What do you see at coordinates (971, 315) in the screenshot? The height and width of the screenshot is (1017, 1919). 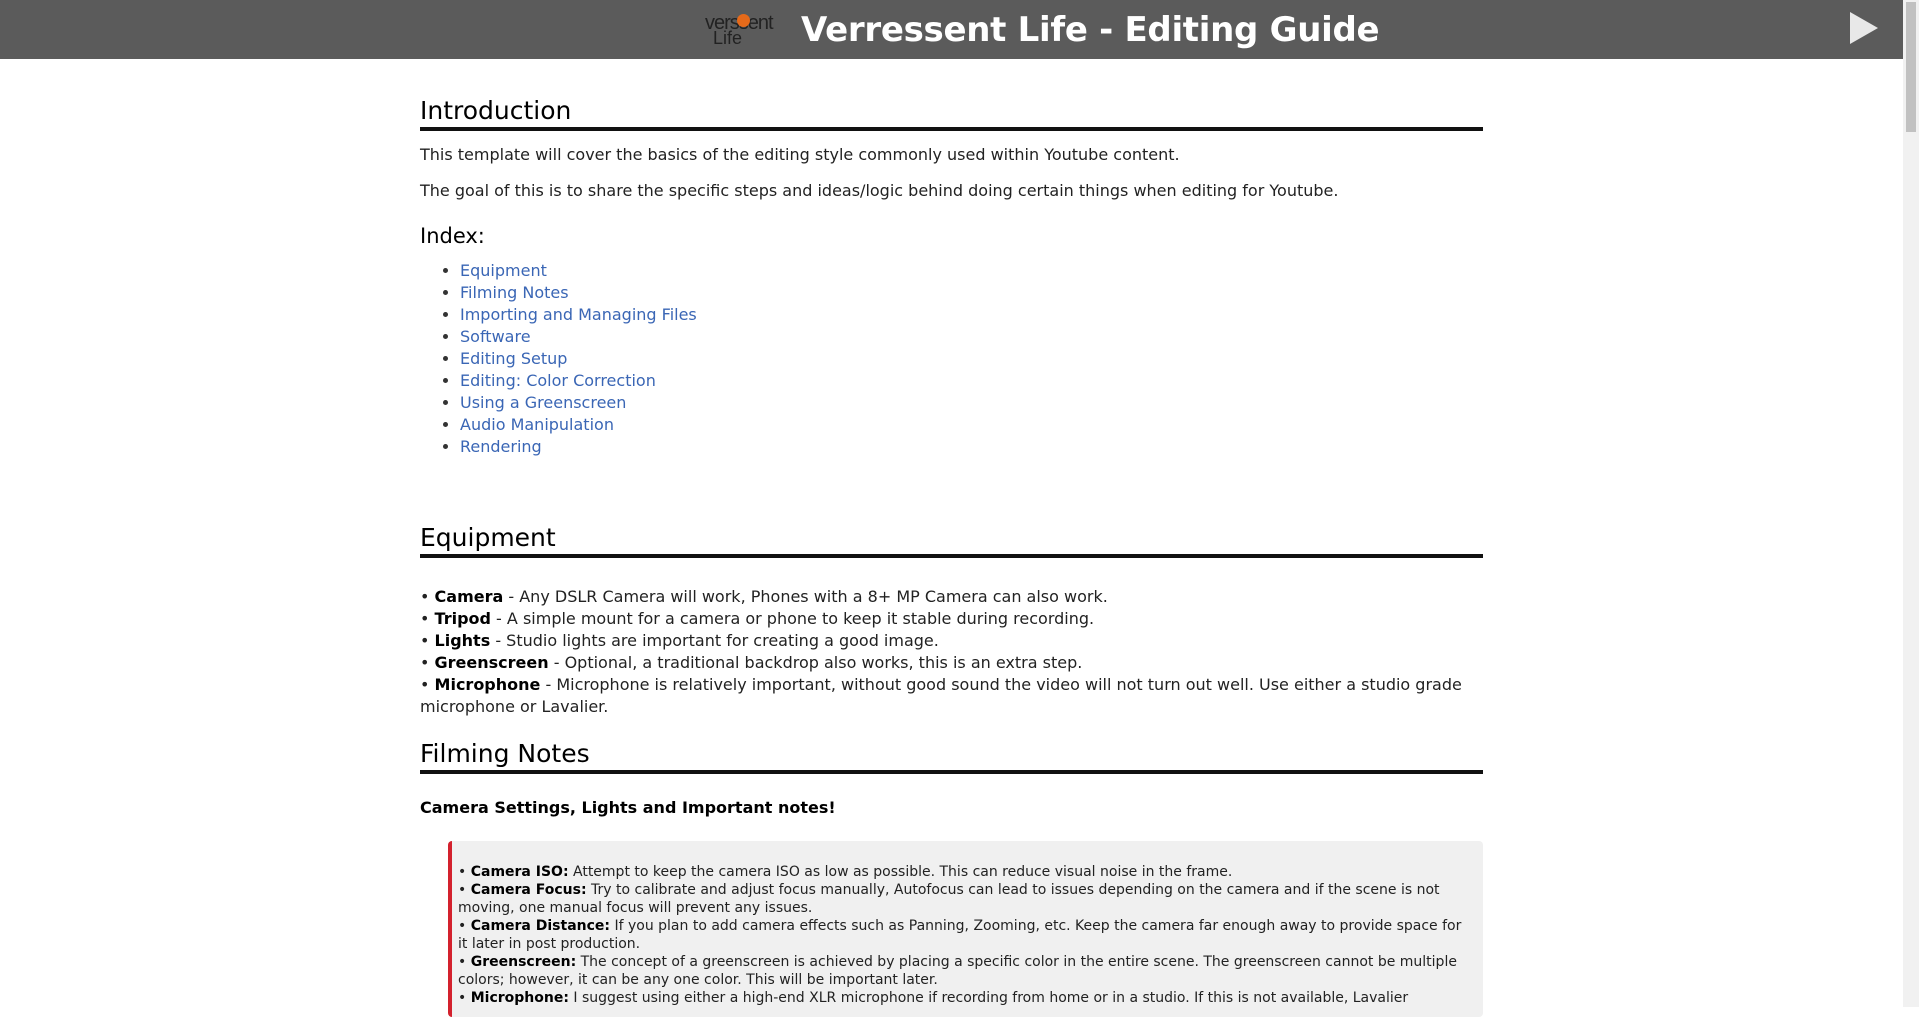 I see `index-item: Importing and Managing Files` at bounding box center [971, 315].